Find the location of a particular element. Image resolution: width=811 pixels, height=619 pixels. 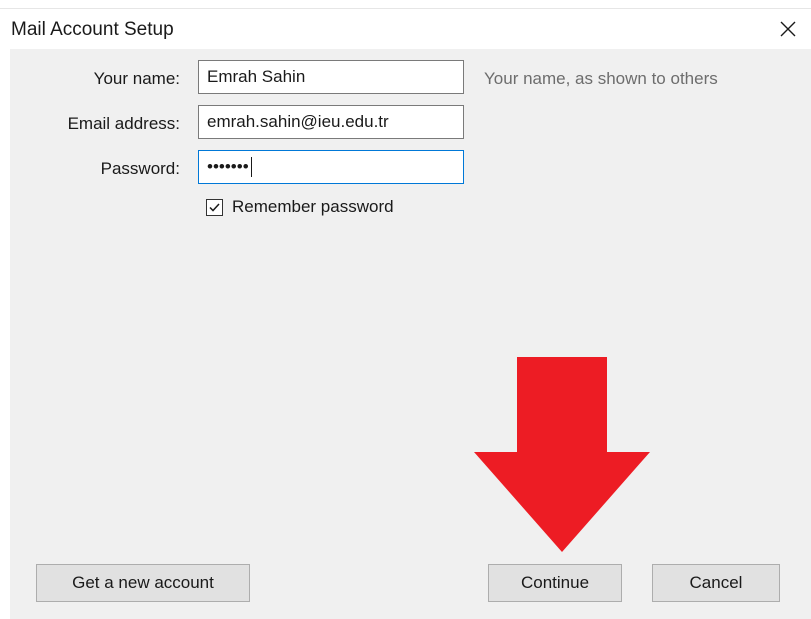

continue-button: Continue is located at coordinates (555, 583).